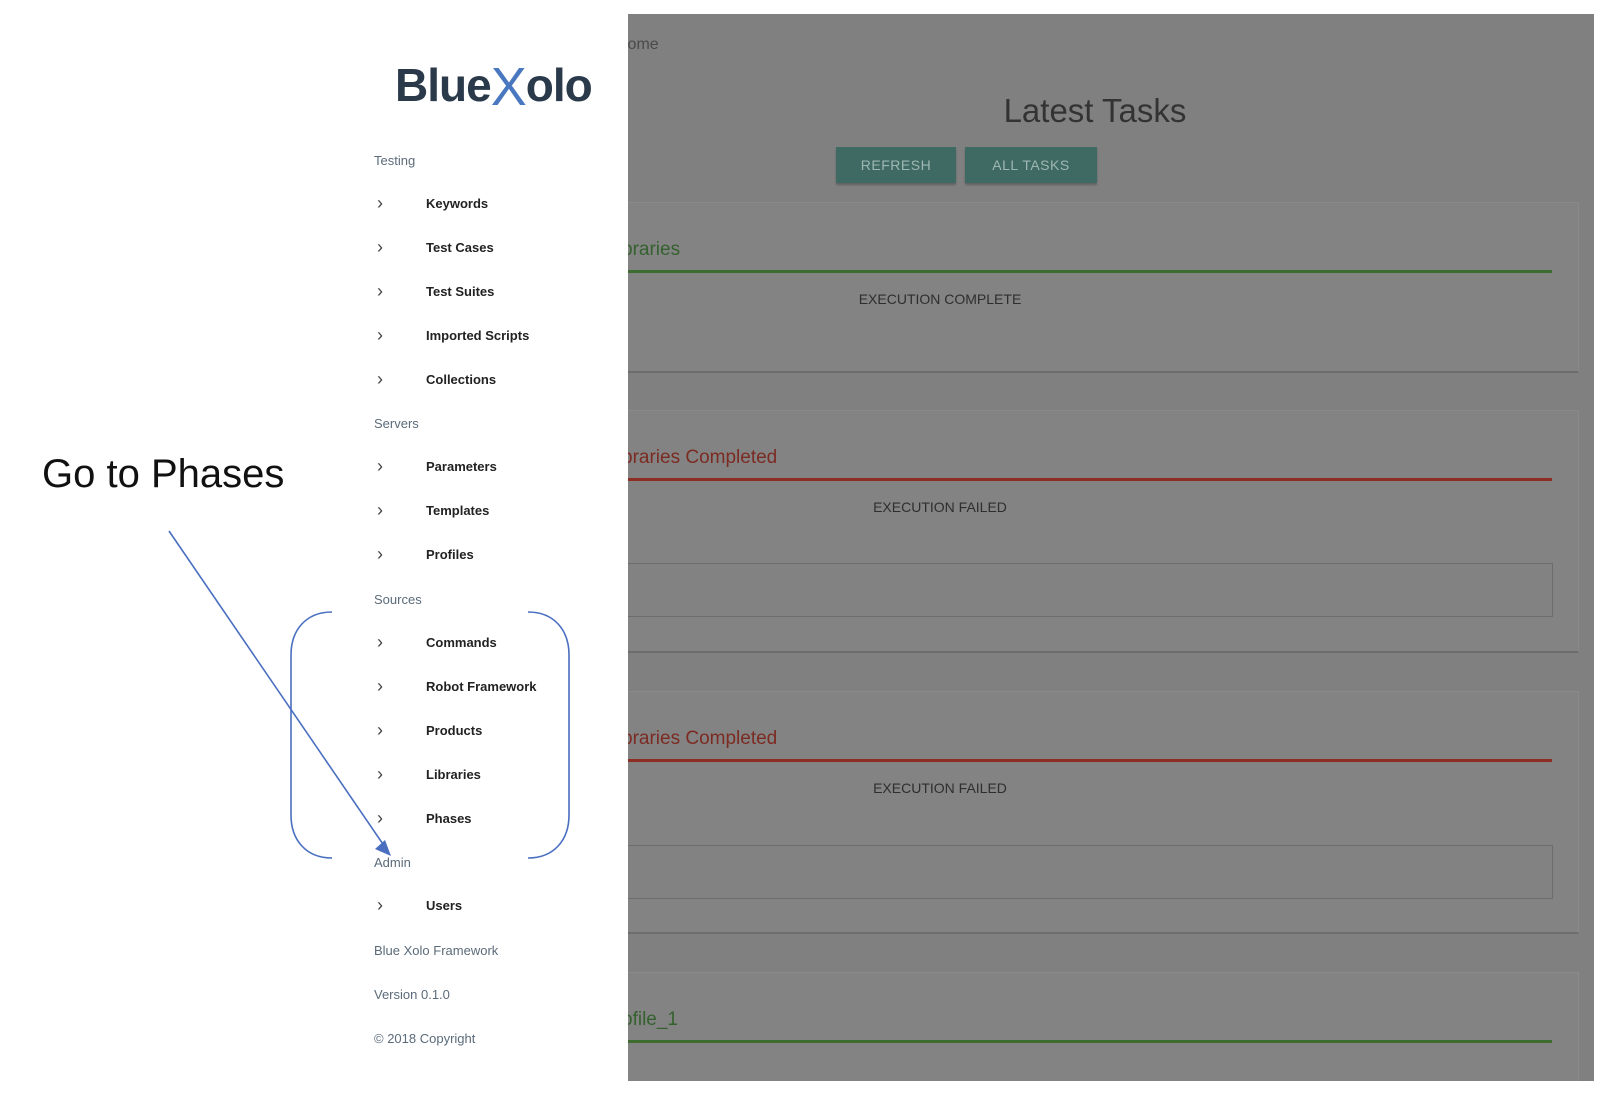 This screenshot has width=1604, height=1098. I want to click on page-title: Latest Tasks, so click(1095, 110).